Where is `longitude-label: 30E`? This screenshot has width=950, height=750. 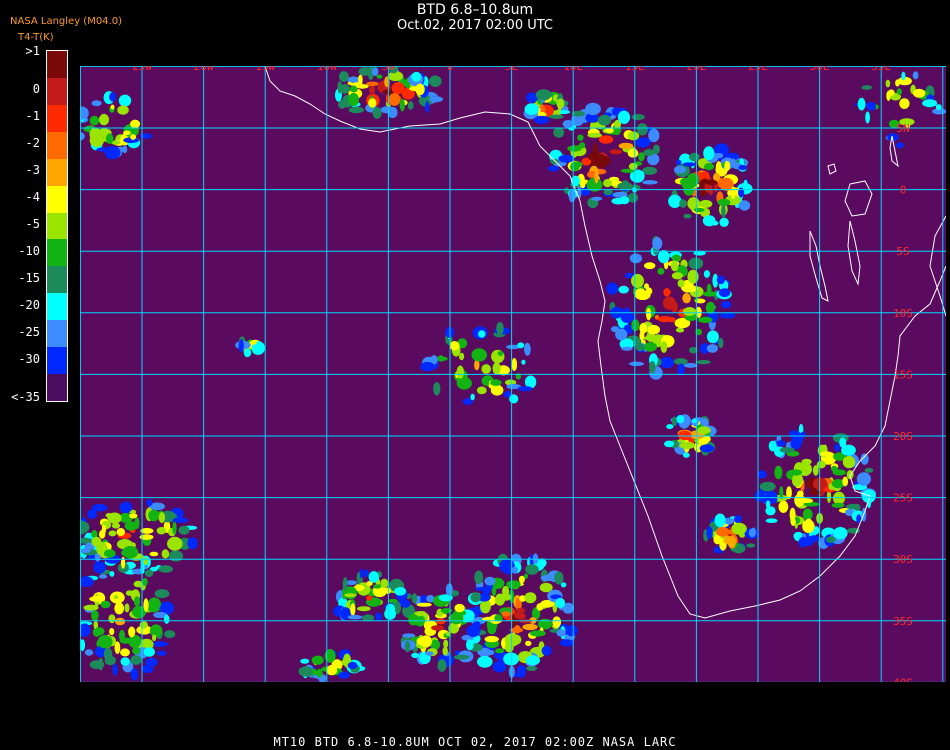
longitude-label: 30E is located at coordinates (820, 69).